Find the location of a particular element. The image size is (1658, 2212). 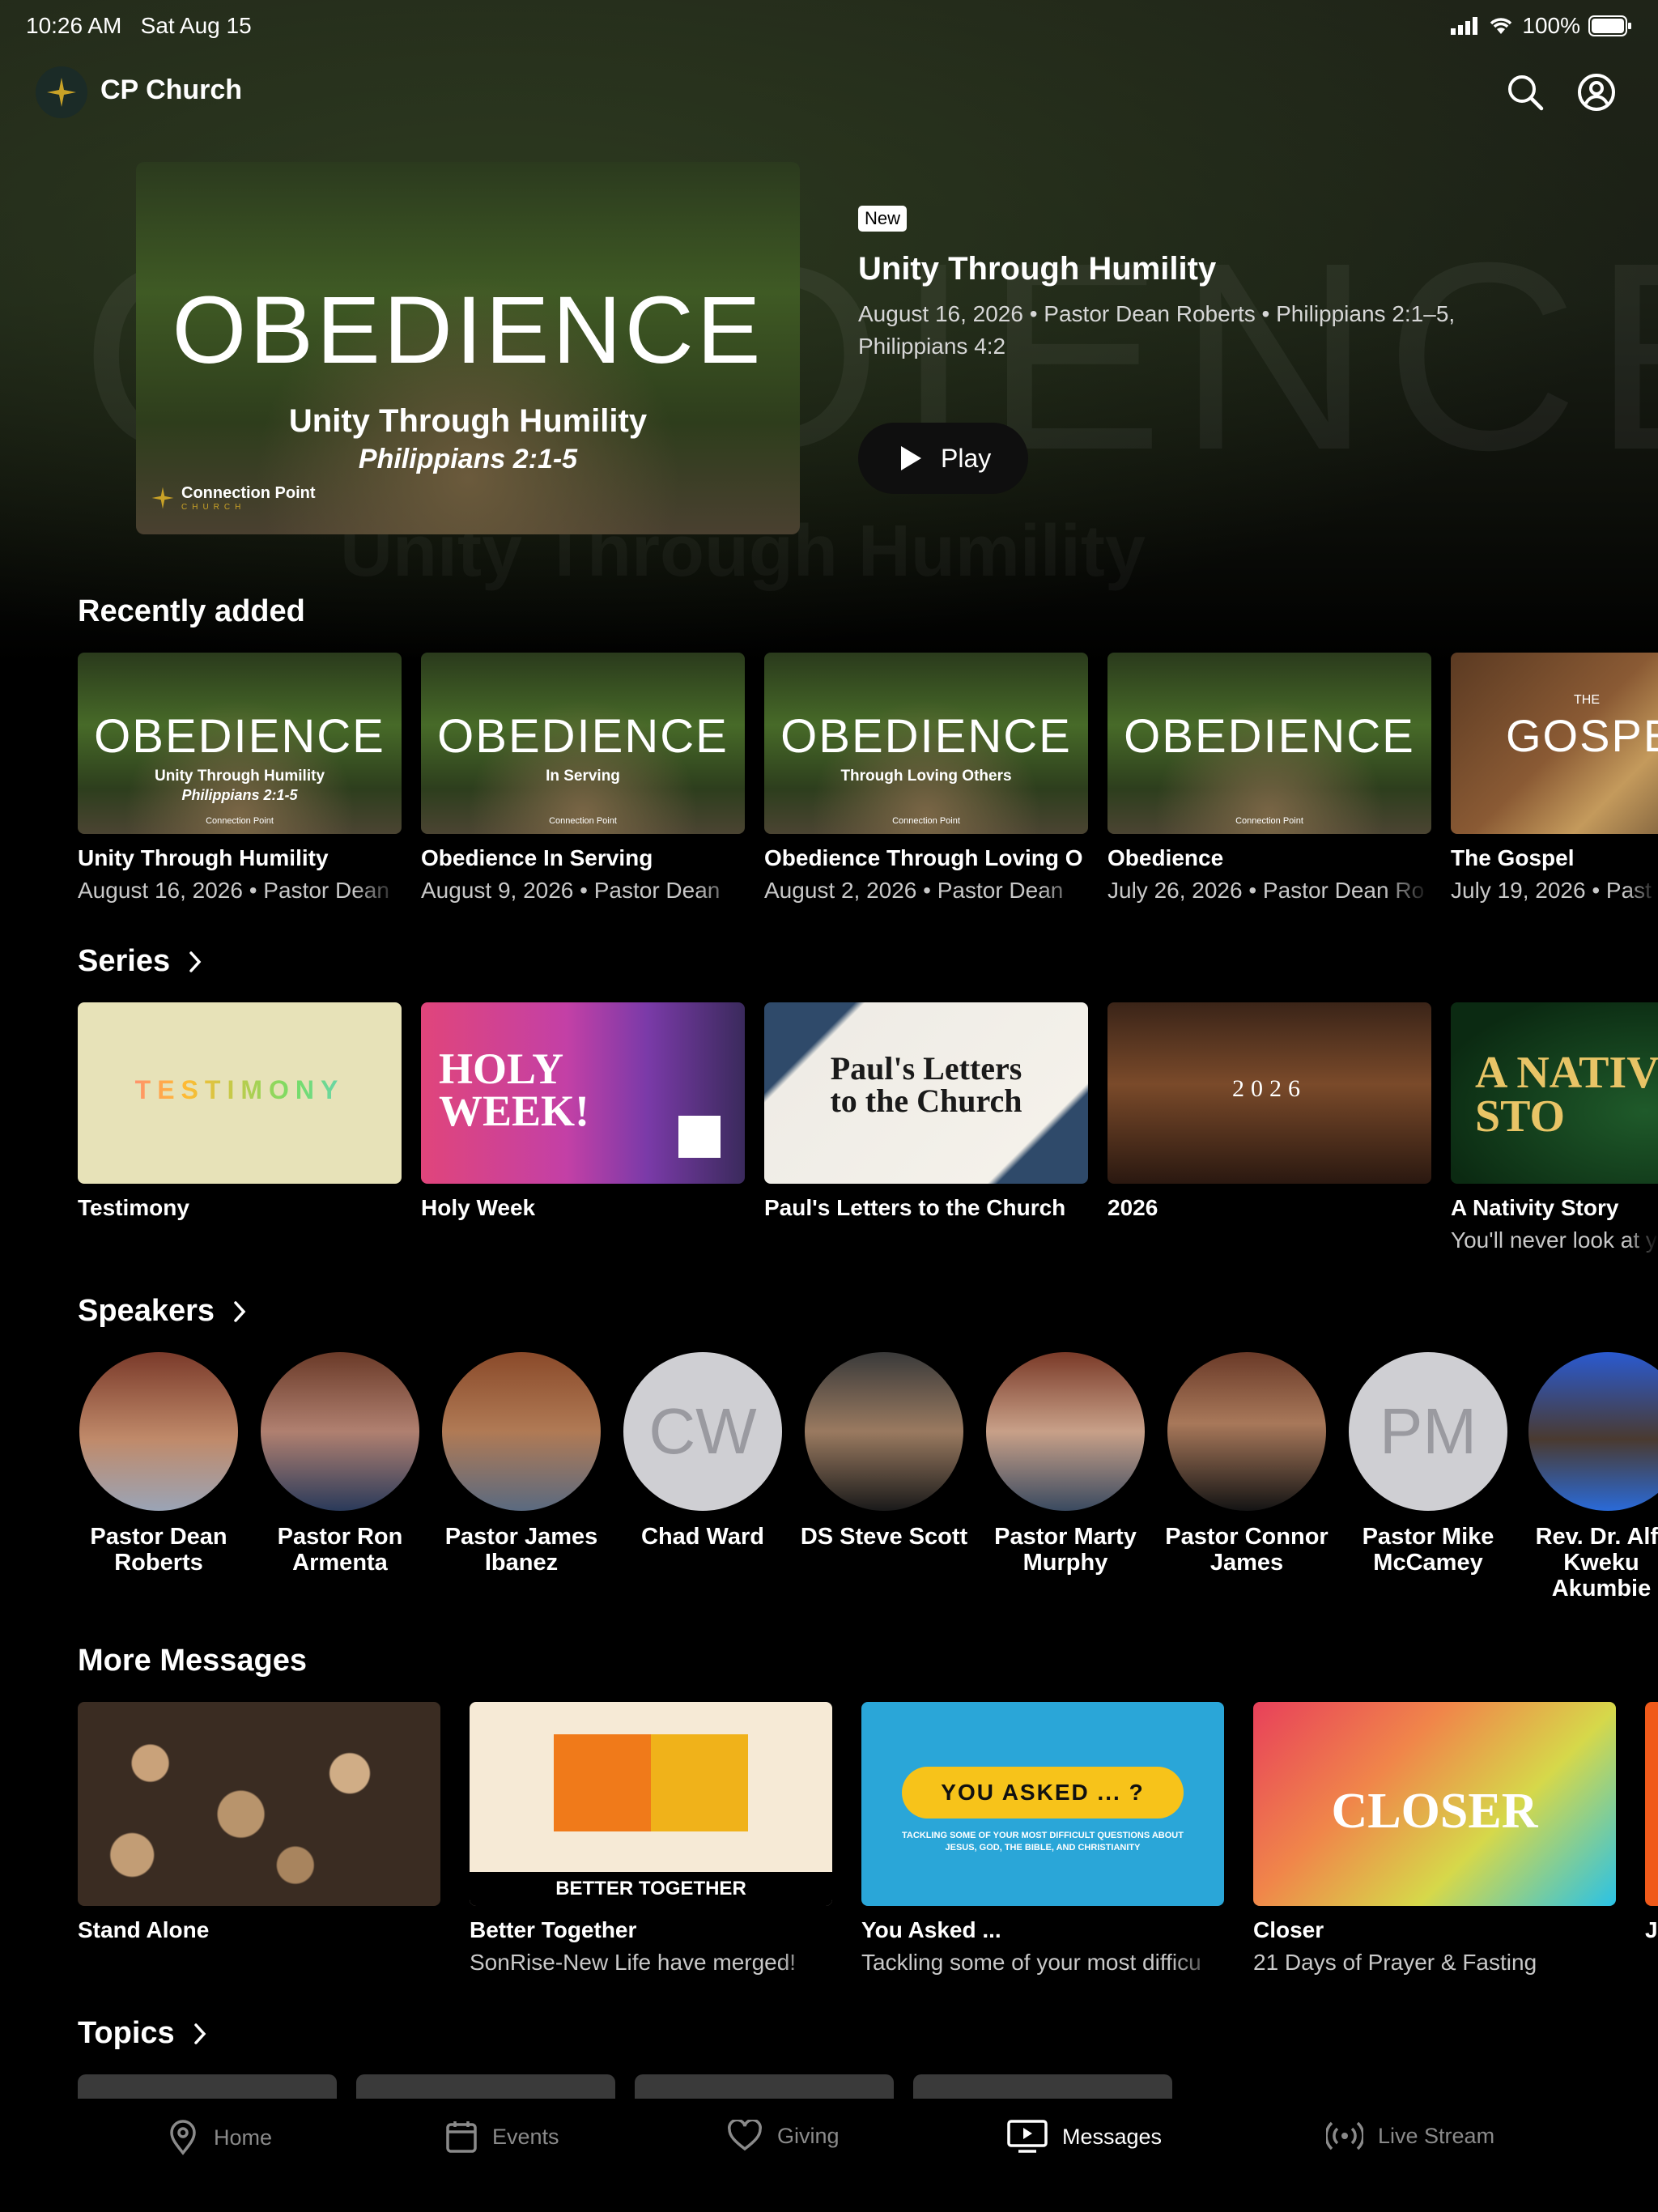

card-meta: July 26, 2026 • Pastor Dean Ro is located at coordinates (1266, 891).